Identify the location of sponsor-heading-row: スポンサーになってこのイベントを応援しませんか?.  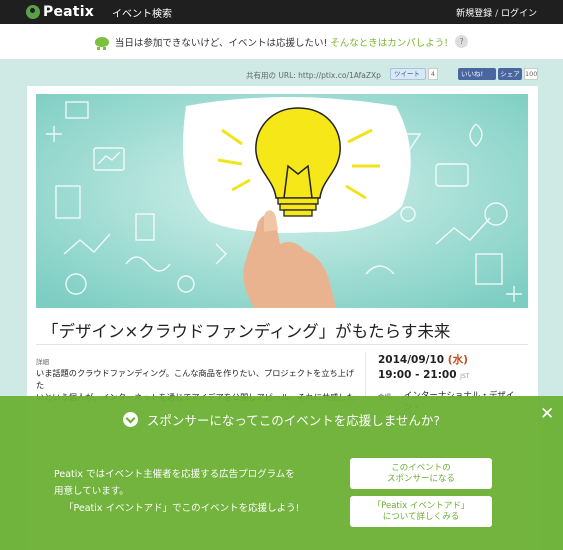
(281, 419).